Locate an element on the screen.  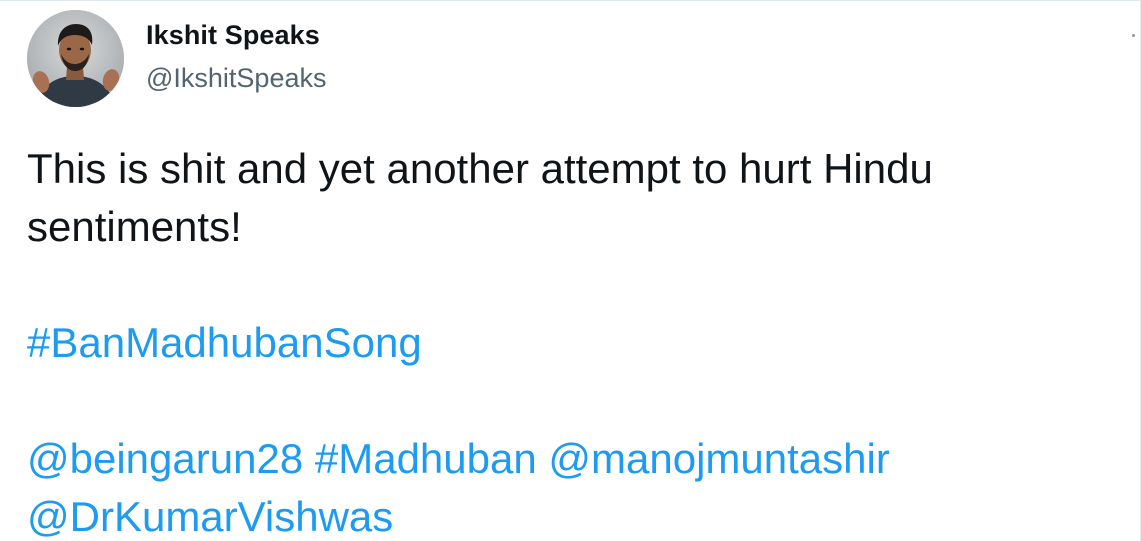
user-handle: @IkshitSpeaks is located at coordinates (236, 78).